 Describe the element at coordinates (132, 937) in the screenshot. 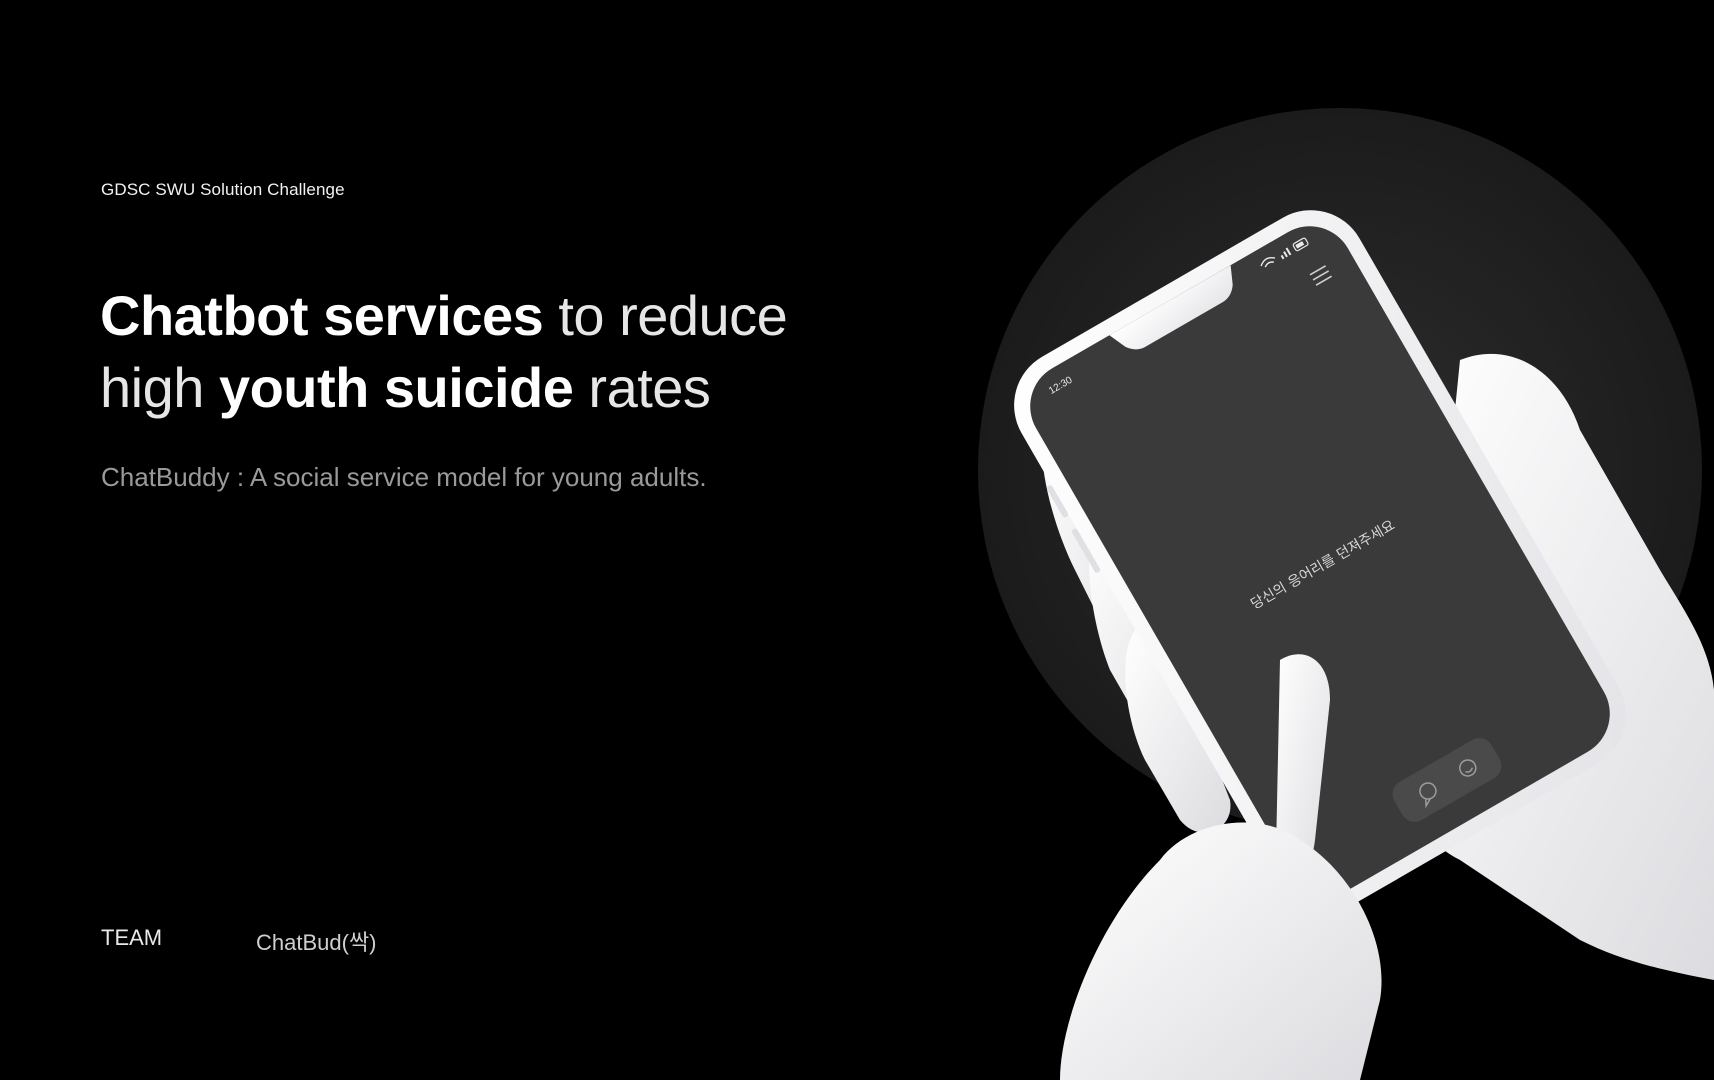

I see `team-label: TEAM` at that location.